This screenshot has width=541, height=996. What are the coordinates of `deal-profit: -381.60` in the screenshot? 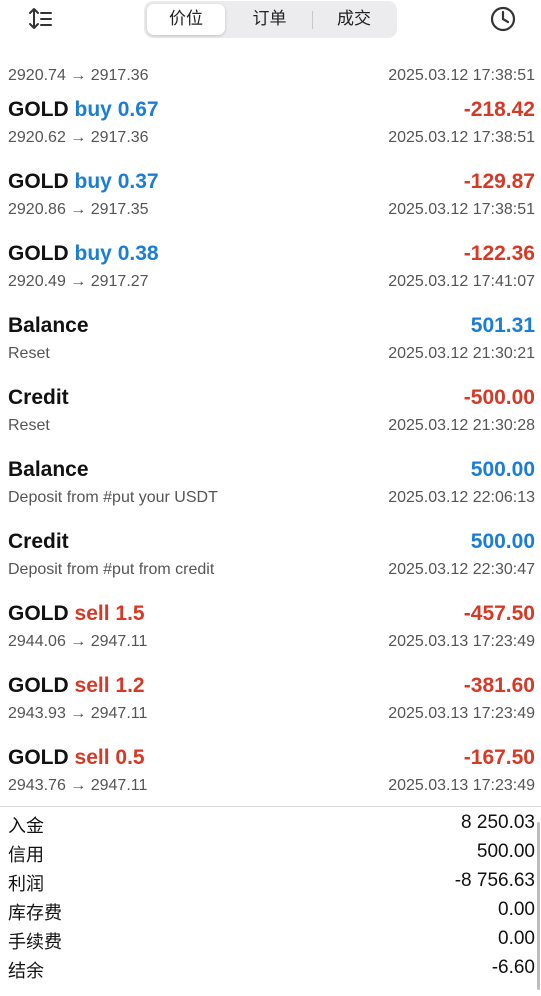 It's located at (499, 685).